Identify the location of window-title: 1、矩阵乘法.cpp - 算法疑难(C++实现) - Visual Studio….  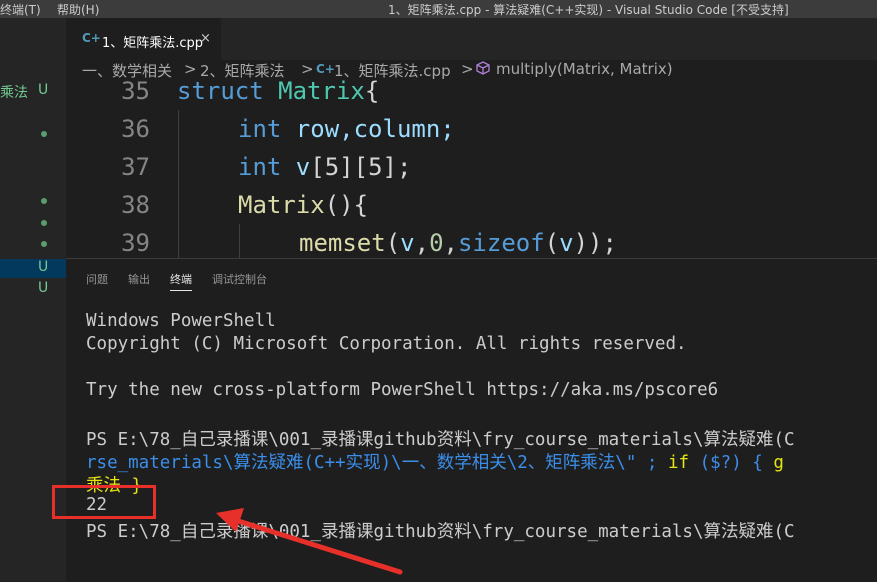
(588, 10).